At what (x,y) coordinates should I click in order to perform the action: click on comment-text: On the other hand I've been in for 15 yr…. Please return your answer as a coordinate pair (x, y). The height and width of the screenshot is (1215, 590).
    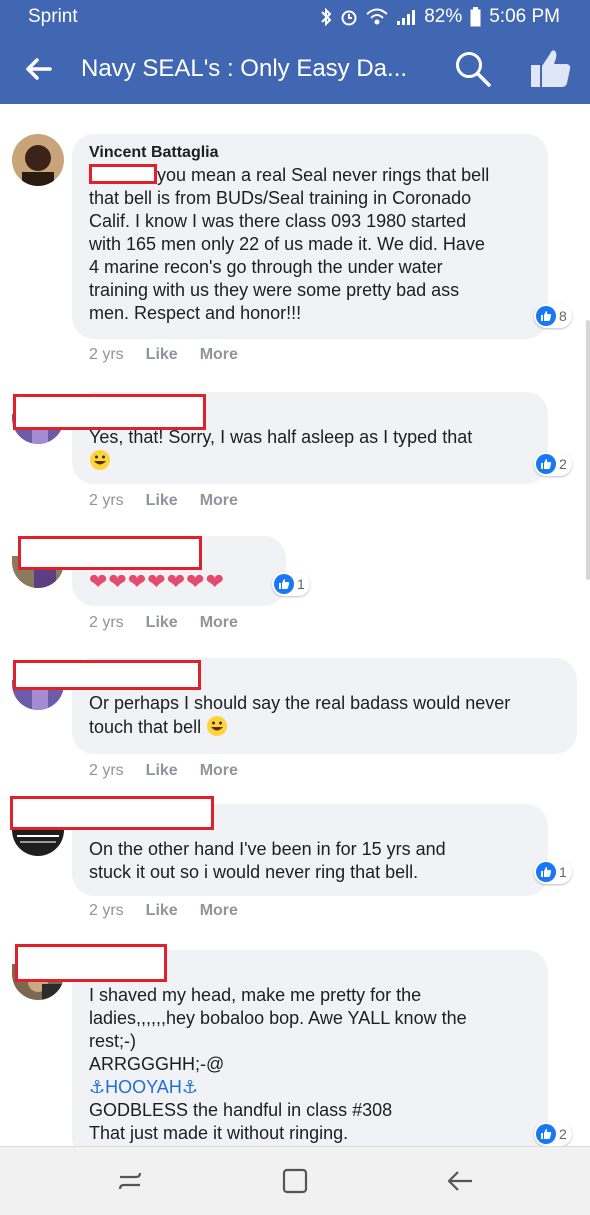
    Looking at the image, I should click on (310, 861).